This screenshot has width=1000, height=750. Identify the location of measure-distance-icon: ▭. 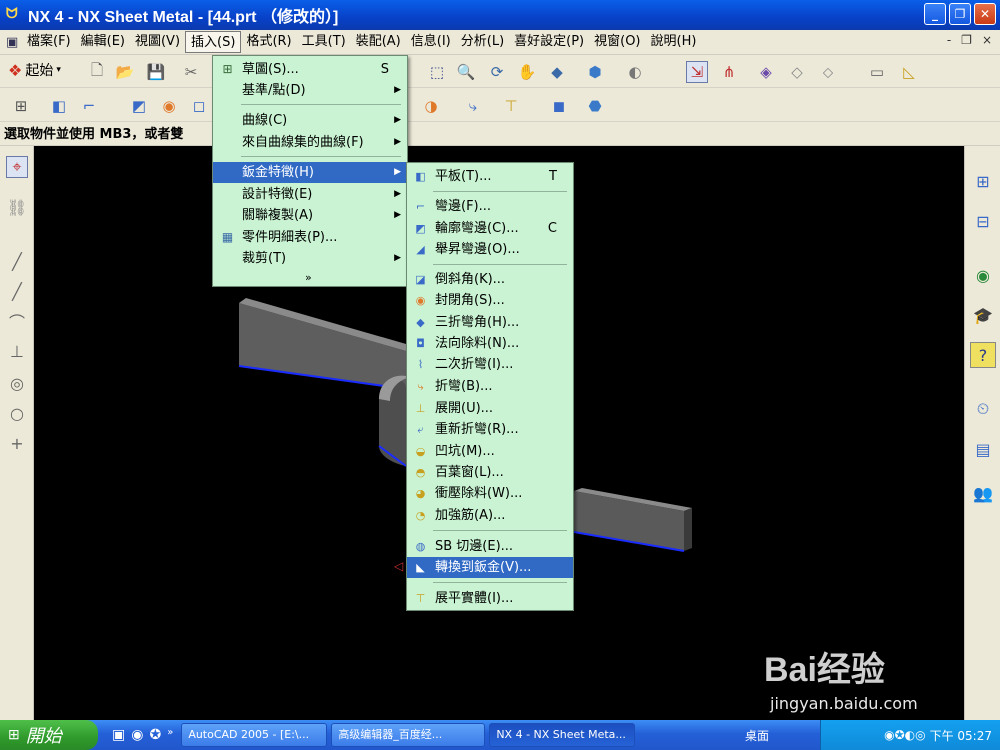
(877, 72).